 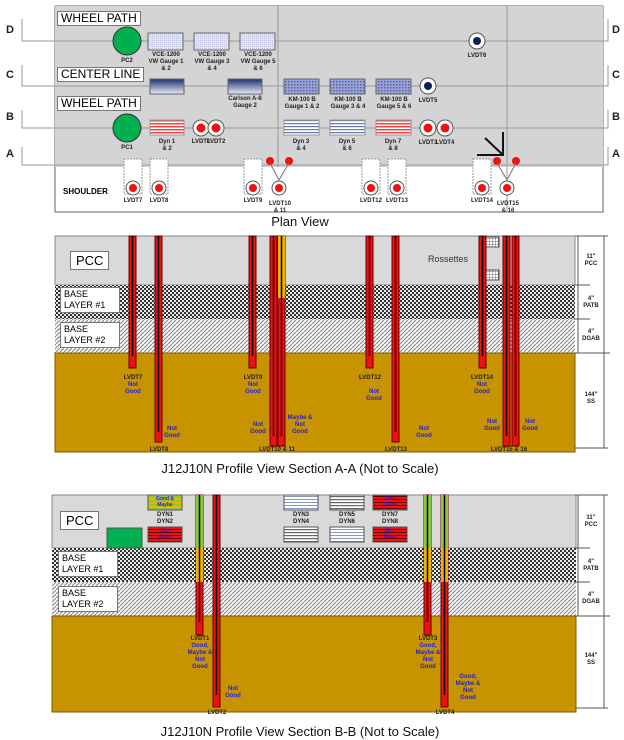 I want to click on dim-pcc-name: PCC, so click(x=591, y=264).